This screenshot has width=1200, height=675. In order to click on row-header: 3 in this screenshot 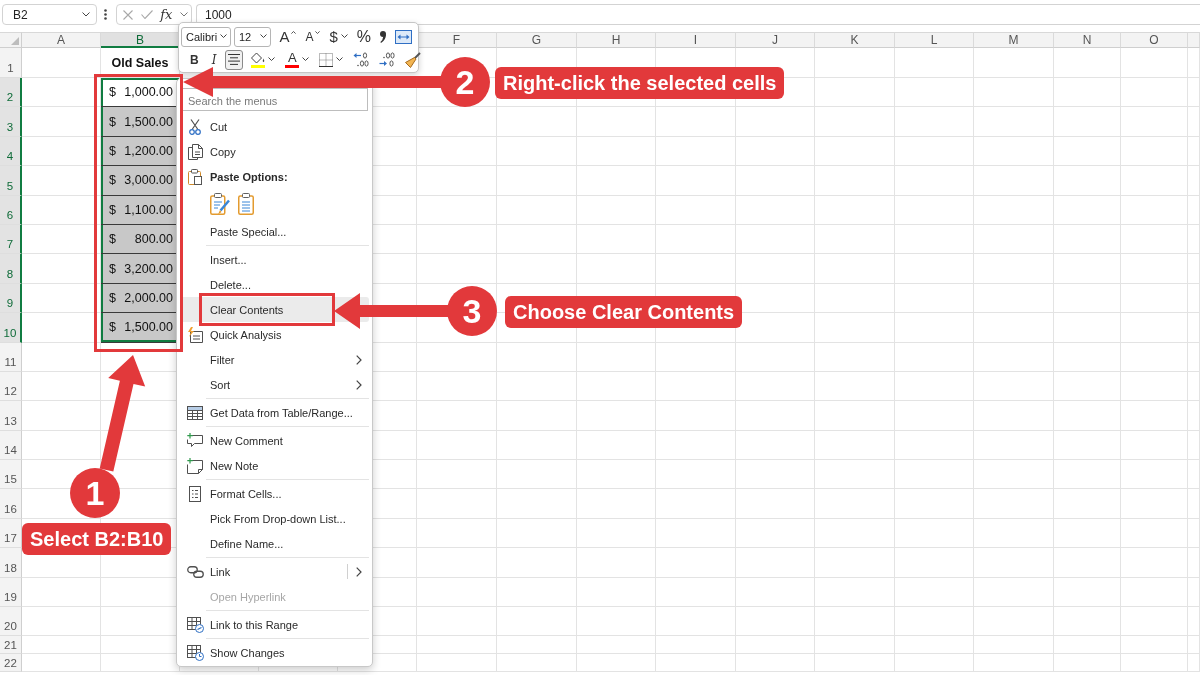, I will do `click(11, 122)`.